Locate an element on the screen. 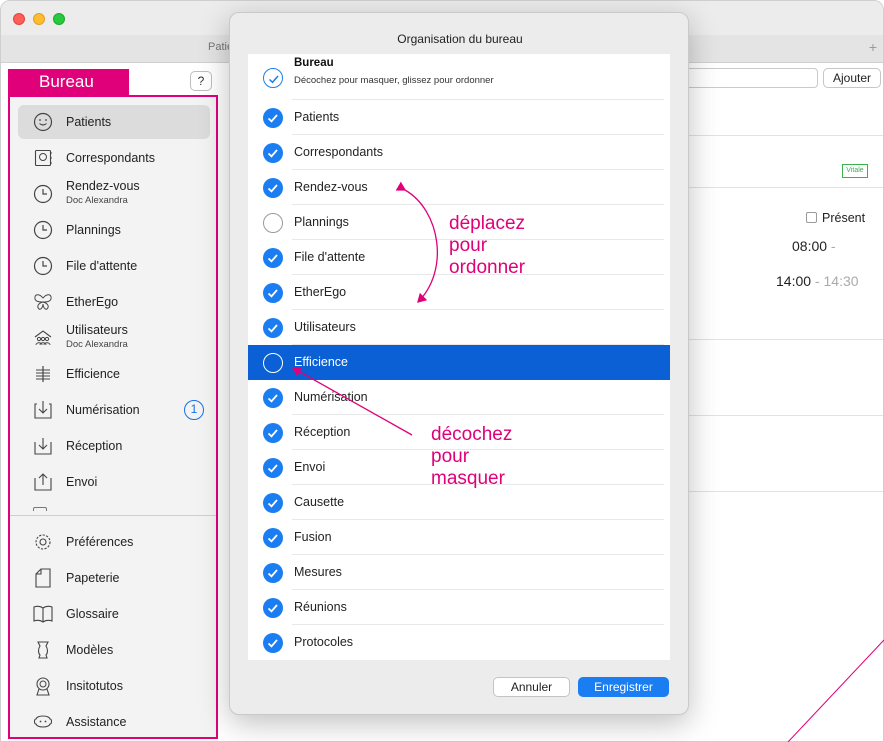  vitale-badge: Vitale is located at coordinates (855, 171).